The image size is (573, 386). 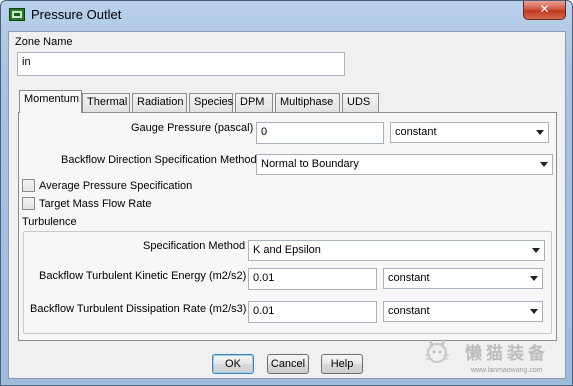 I want to click on window-title: Pressure Outlet, so click(x=76, y=14).